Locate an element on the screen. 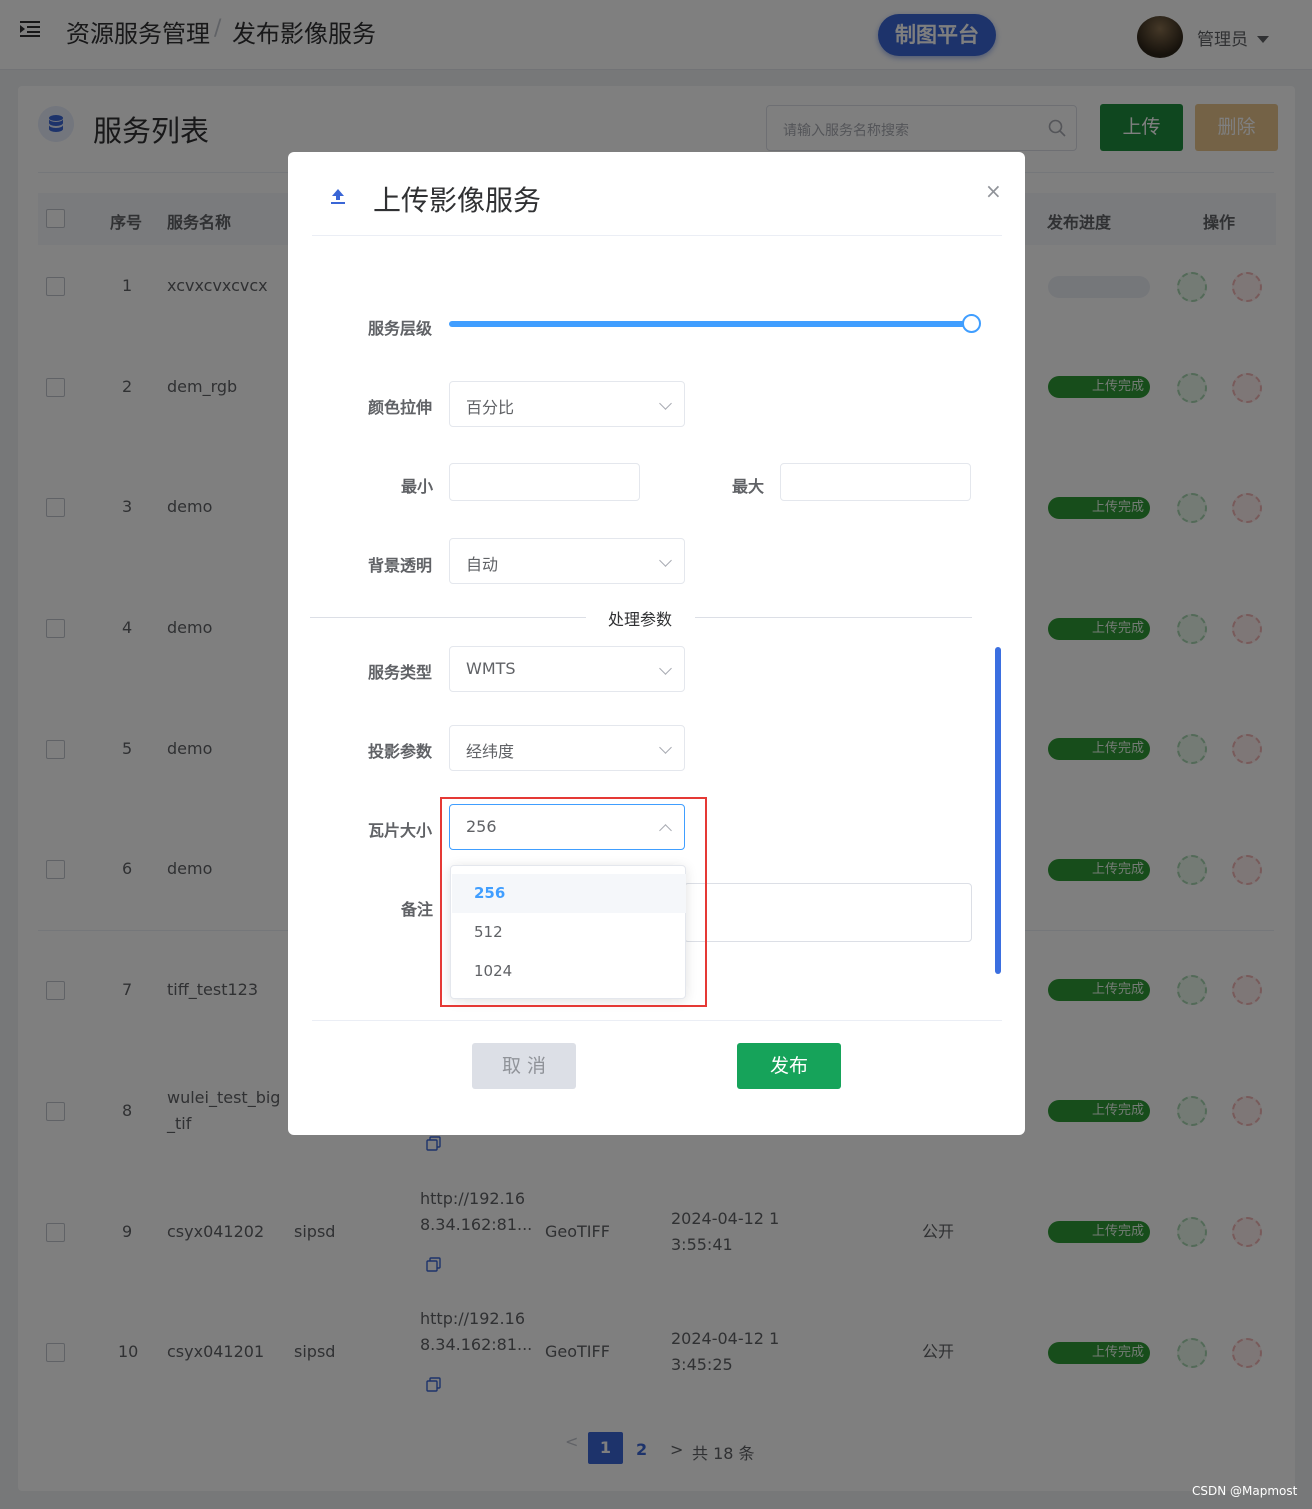  service-level-slider-handle is located at coordinates (971, 323).